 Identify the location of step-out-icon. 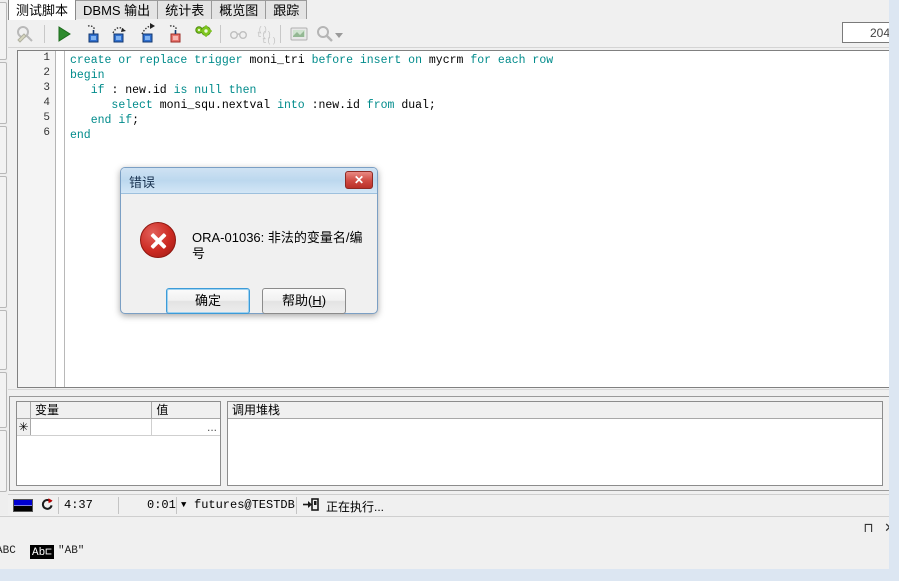
(148, 34).